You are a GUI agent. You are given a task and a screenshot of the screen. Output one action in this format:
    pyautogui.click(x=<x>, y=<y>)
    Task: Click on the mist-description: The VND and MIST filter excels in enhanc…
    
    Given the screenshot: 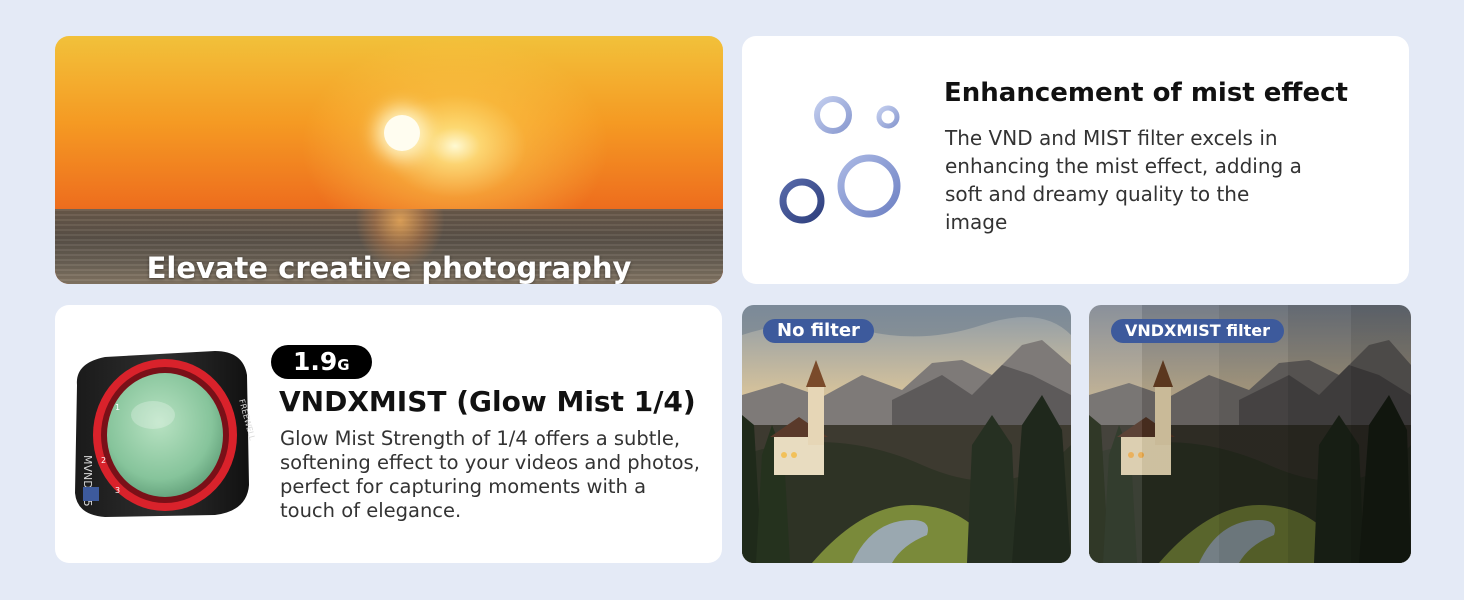 What is the action you would take?
    pyautogui.click(x=1123, y=180)
    